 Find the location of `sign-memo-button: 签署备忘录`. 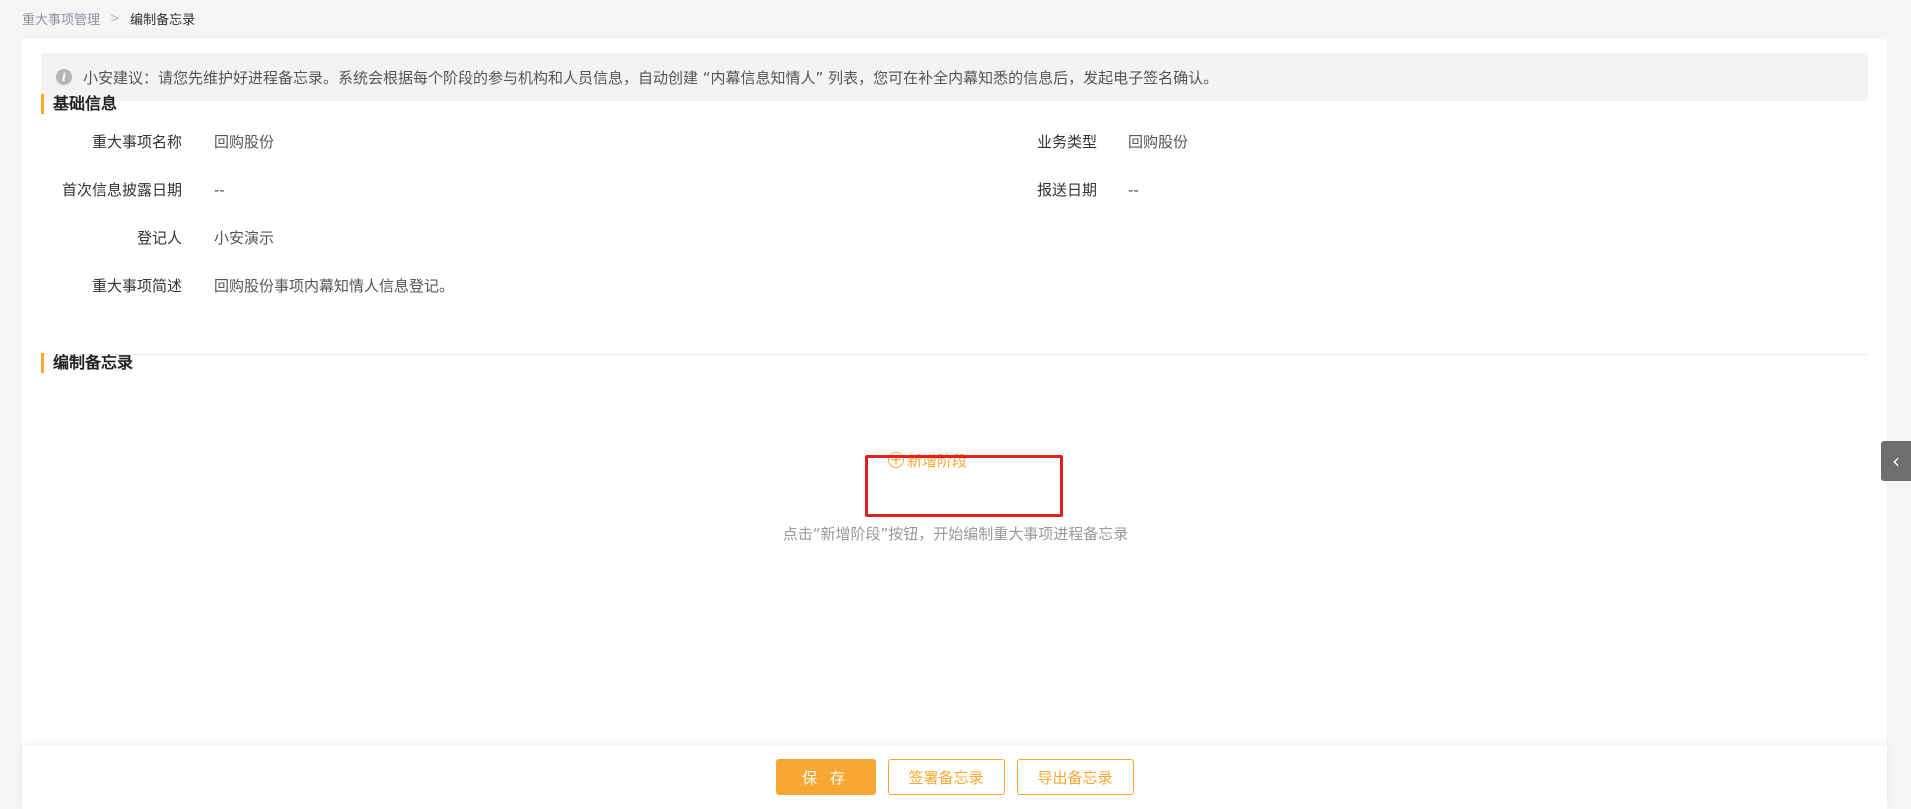

sign-memo-button: 签署备忘录 is located at coordinates (946, 777).